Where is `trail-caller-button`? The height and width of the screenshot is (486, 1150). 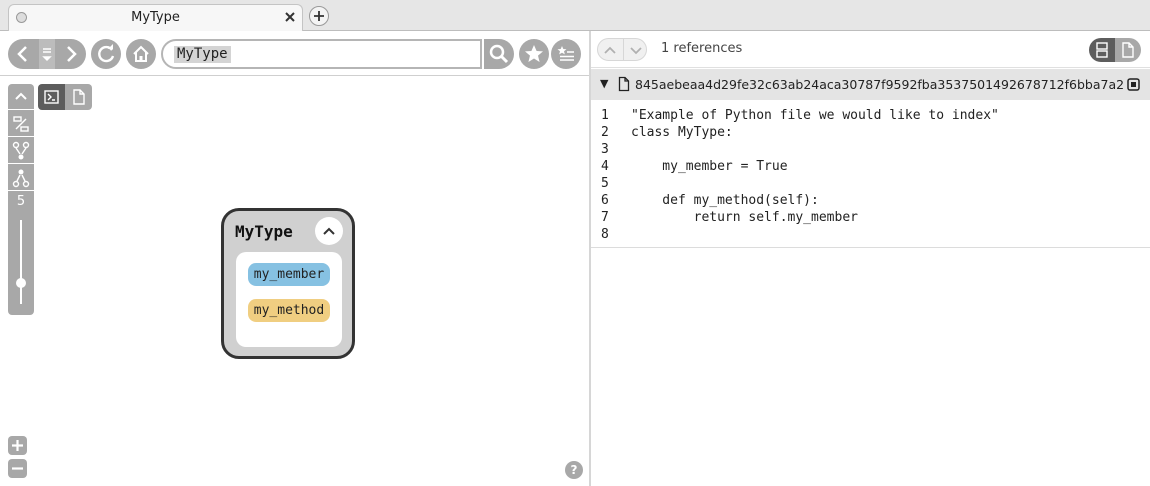
trail-caller-button is located at coordinates (21, 178).